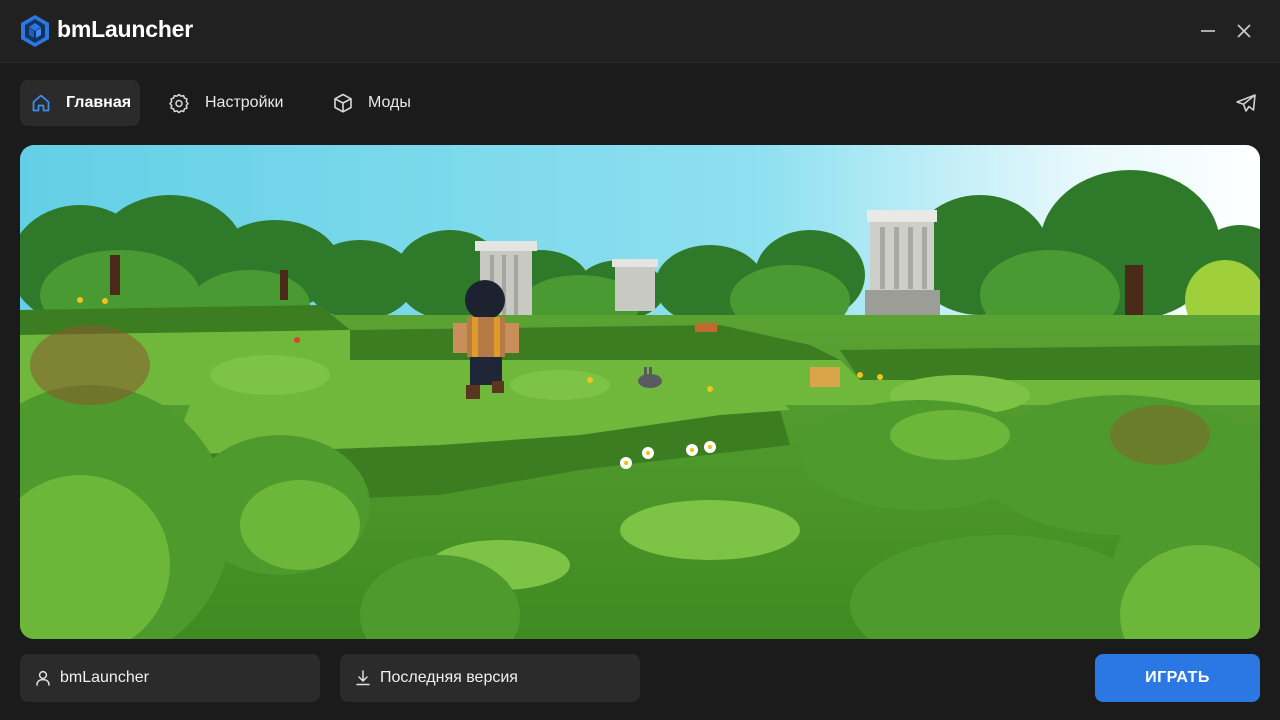 This screenshot has width=1280, height=720. I want to click on nav-item-settings: Настройки, so click(238, 103).